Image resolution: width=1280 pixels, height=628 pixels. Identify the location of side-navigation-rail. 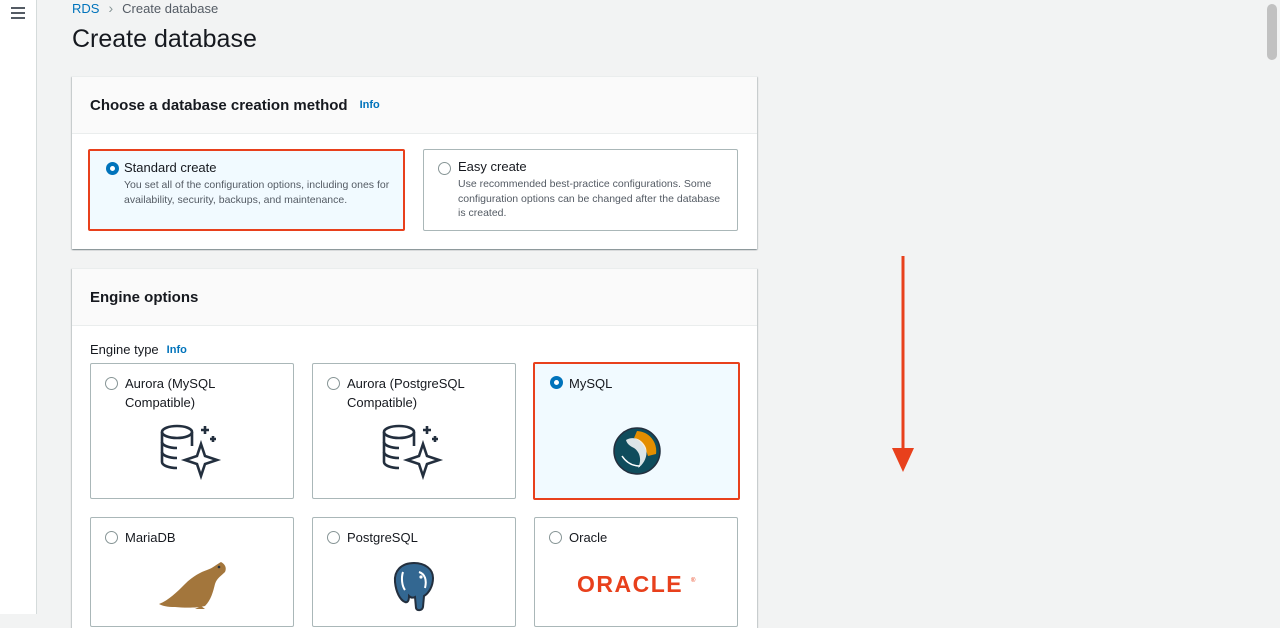
(18, 307).